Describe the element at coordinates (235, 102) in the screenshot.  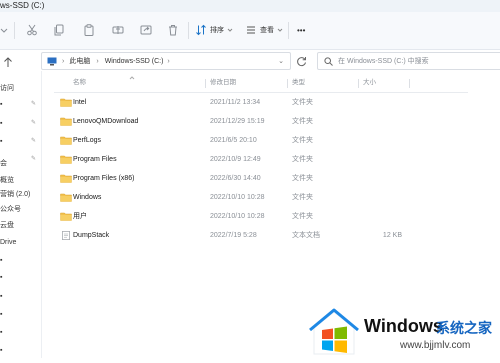
I see `file-date: 2021/11/2 13:34` at that location.